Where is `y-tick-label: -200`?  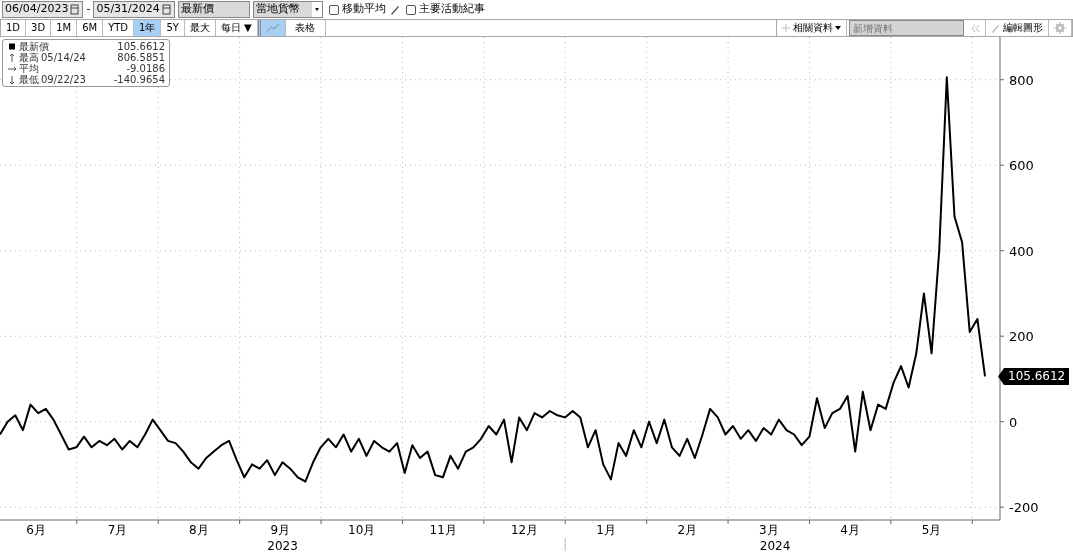 y-tick-label: -200 is located at coordinates (1024, 508).